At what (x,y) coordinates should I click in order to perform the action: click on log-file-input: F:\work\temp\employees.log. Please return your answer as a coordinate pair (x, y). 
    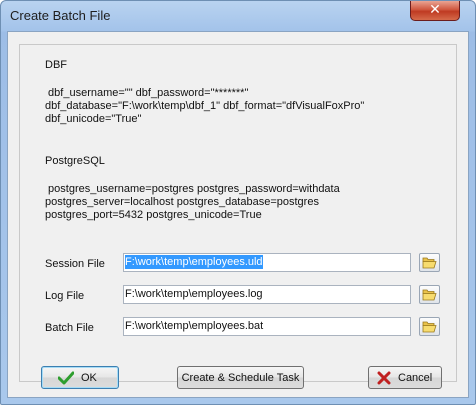
    Looking at the image, I should click on (267, 294).